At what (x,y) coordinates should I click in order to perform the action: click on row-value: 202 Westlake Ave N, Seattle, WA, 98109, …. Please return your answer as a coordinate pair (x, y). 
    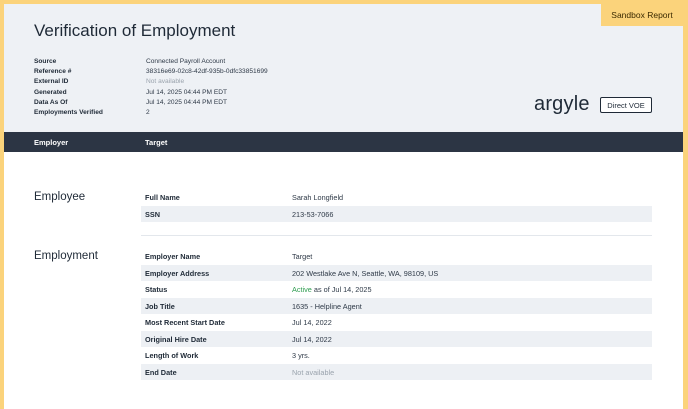
    Looking at the image, I should click on (365, 273).